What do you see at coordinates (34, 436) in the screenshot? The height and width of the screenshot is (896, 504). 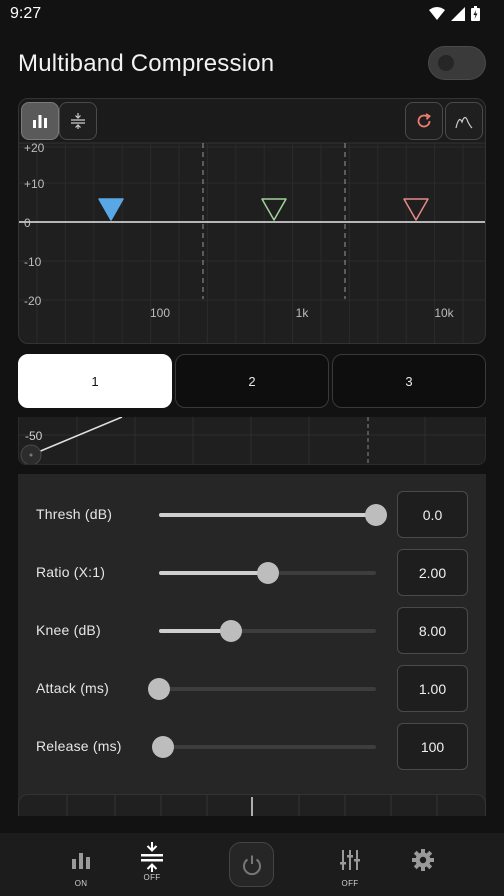 I see `transfer-label: -50` at bounding box center [34, 436].